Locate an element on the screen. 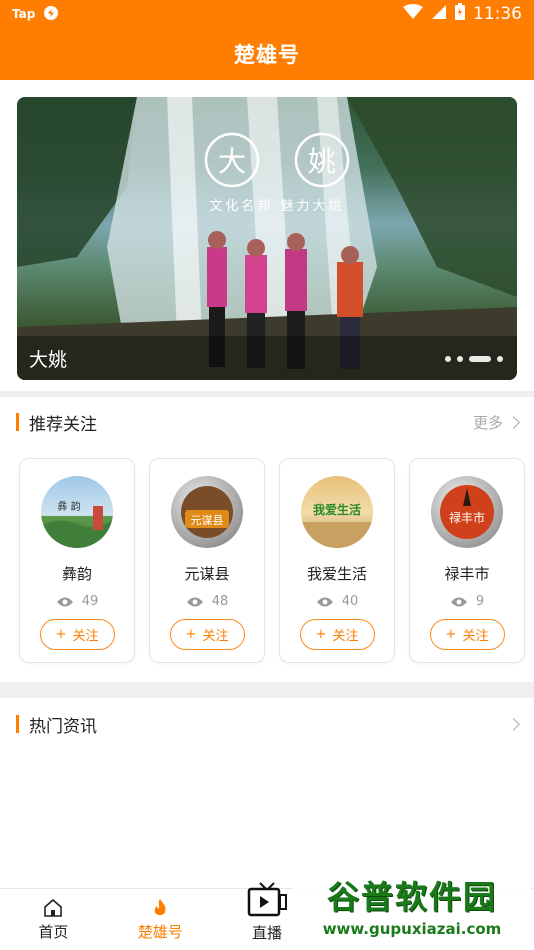  avatar-text: 禄丰市 is located at coordinates (467, 517).